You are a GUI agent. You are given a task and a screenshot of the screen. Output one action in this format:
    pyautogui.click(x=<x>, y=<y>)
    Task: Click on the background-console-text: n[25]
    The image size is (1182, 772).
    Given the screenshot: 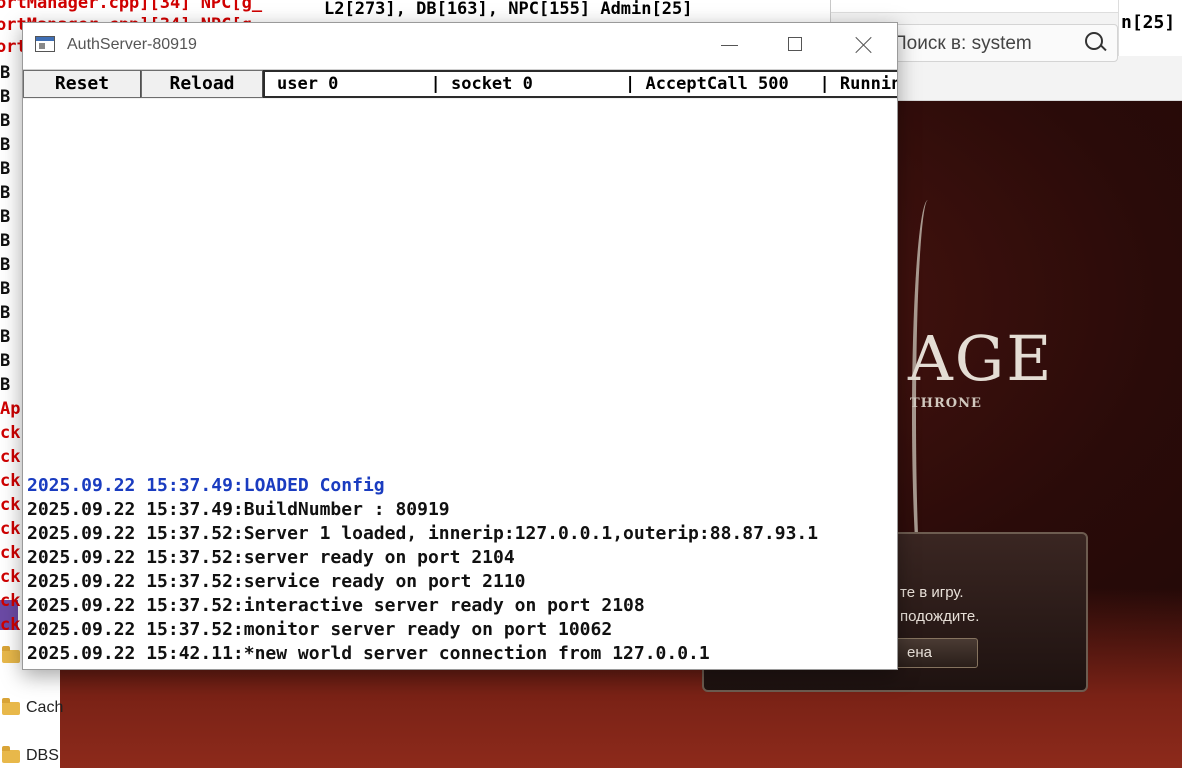 What is the action you would take?
    pyautogui.click(x=1148, y=22)
    